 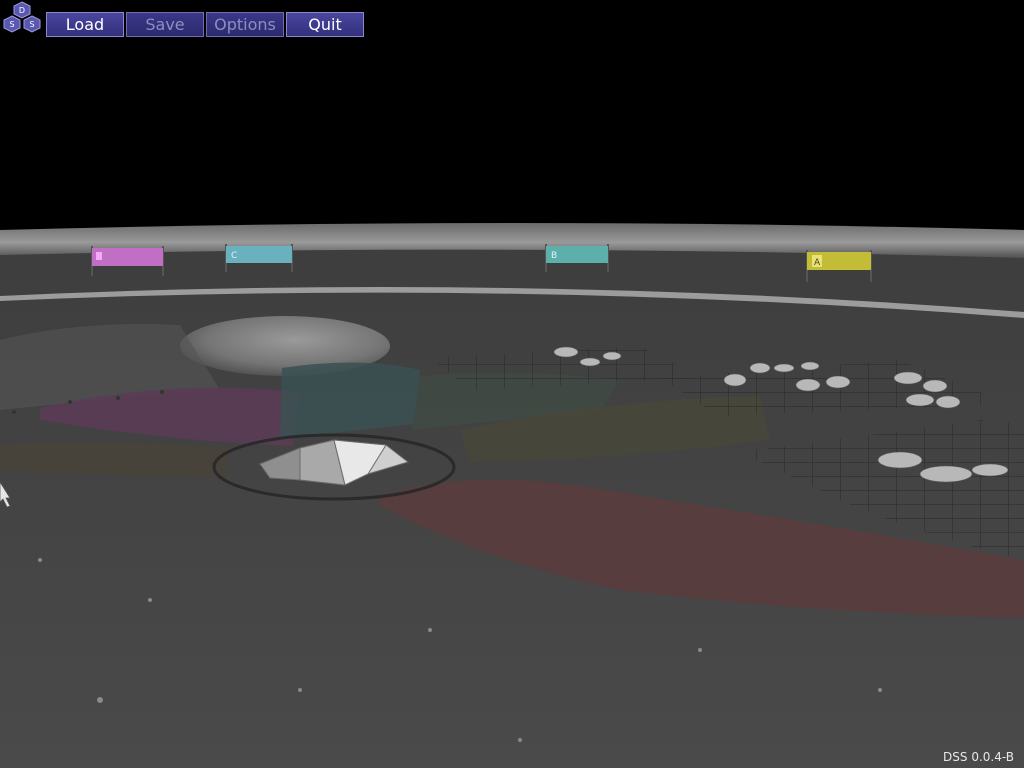 What do you see at coordinates (205, 24) in the screenshot?
I see `main-menu: Load Save Options Quit` at bounding box center [205, 24].